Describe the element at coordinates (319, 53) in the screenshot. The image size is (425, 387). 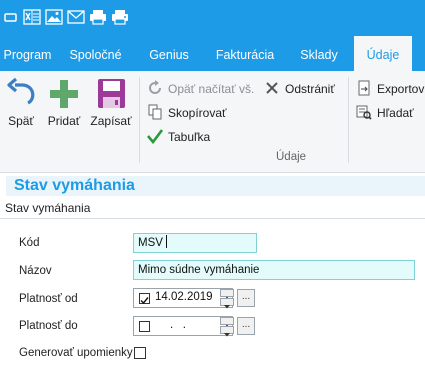
I see `tab-sklady: Sklady` at that location.